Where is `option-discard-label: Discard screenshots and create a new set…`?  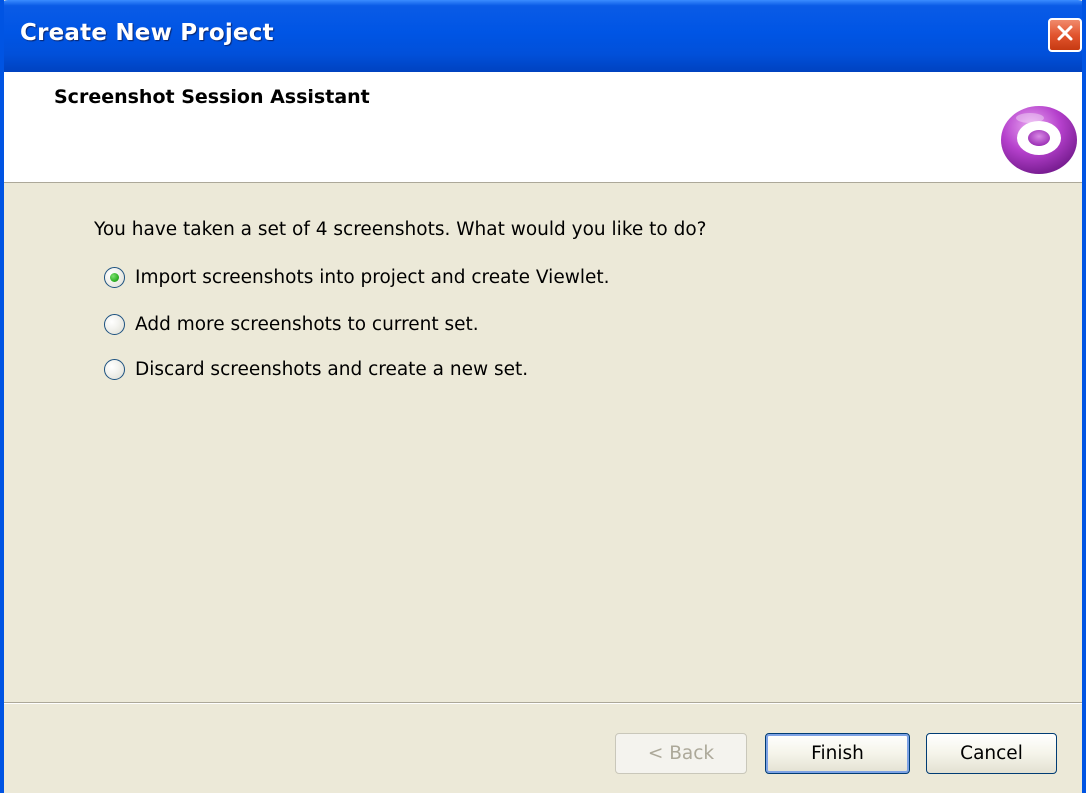 option-discard-label: Discard screenshots and create a new set… is located at coordinates (331, 369).